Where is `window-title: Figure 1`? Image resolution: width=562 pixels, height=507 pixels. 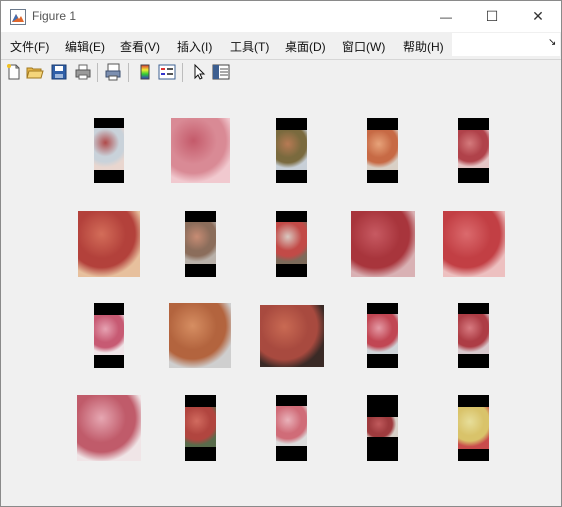
window-title: Figure 1 is located at coordinates (54, 16).